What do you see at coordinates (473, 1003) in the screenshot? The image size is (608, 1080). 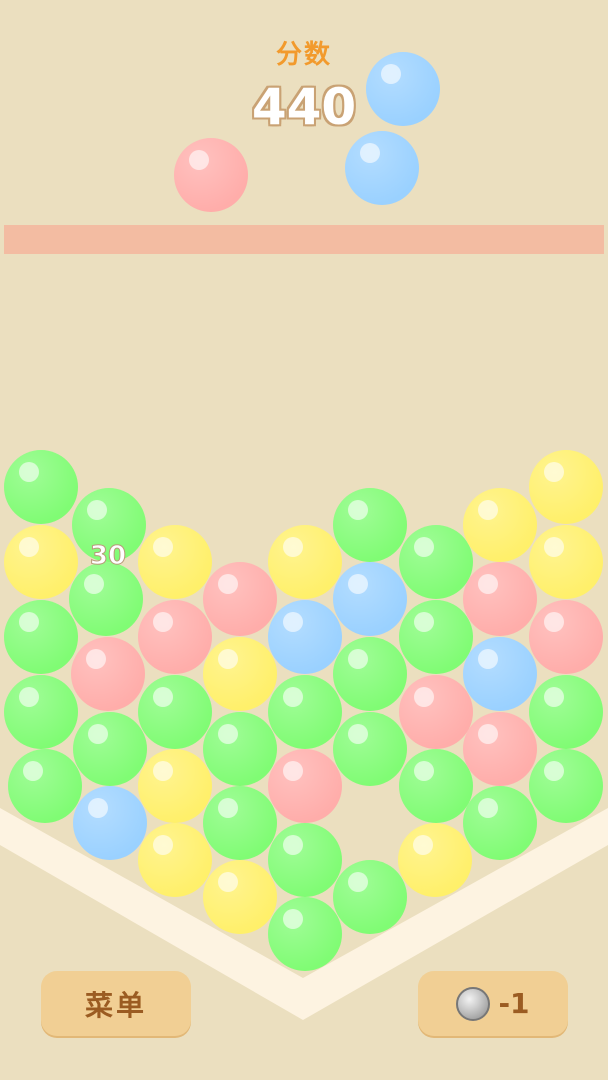 I see `bomb-icon` at bounding box center [473, 1003].